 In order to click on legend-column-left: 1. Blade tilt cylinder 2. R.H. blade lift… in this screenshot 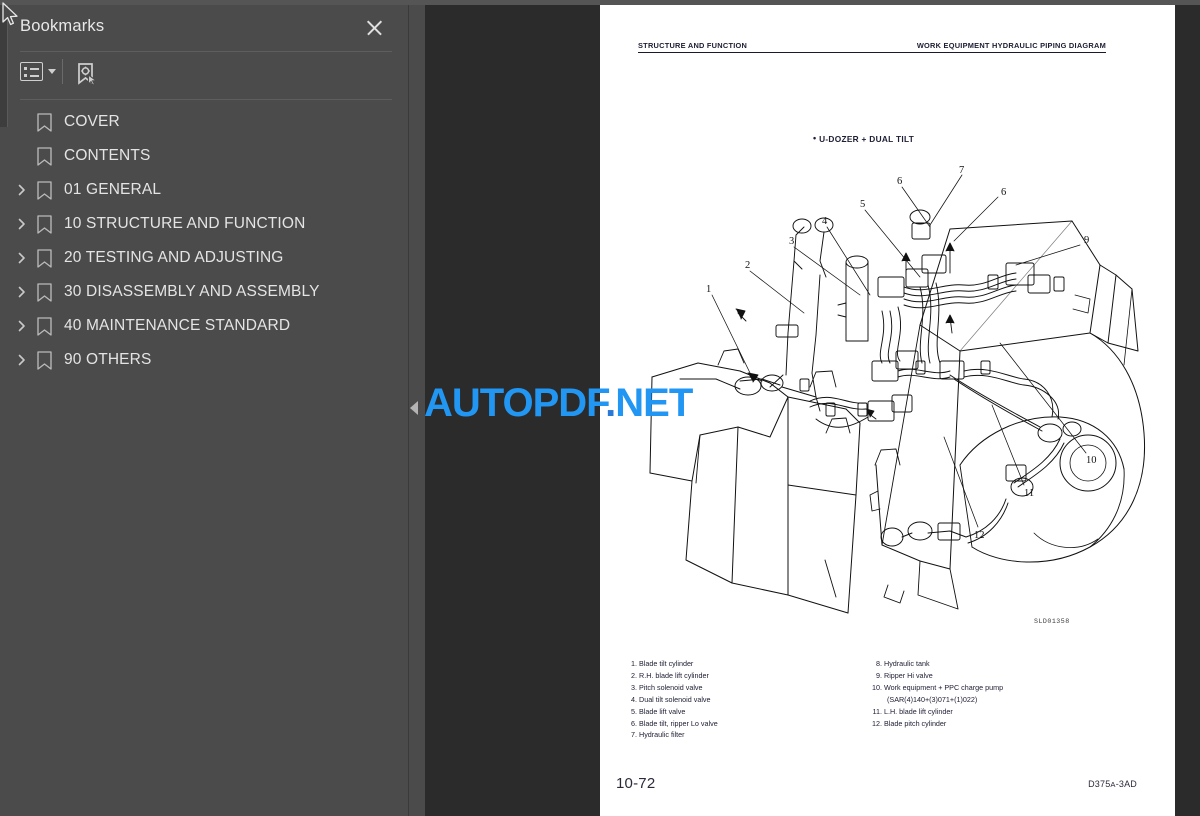, I will do `click(670, 699)`.